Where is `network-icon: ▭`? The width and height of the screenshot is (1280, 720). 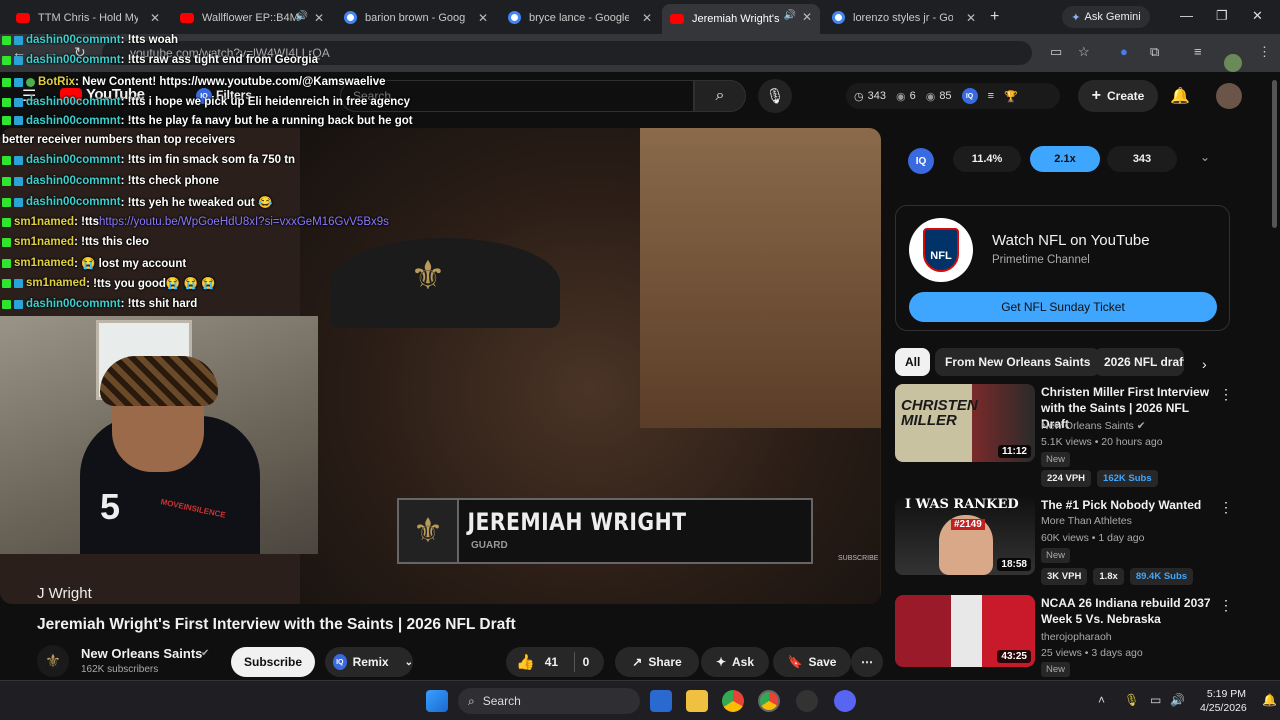
network-icon: ▭ is located at coordinates (1155, 700).